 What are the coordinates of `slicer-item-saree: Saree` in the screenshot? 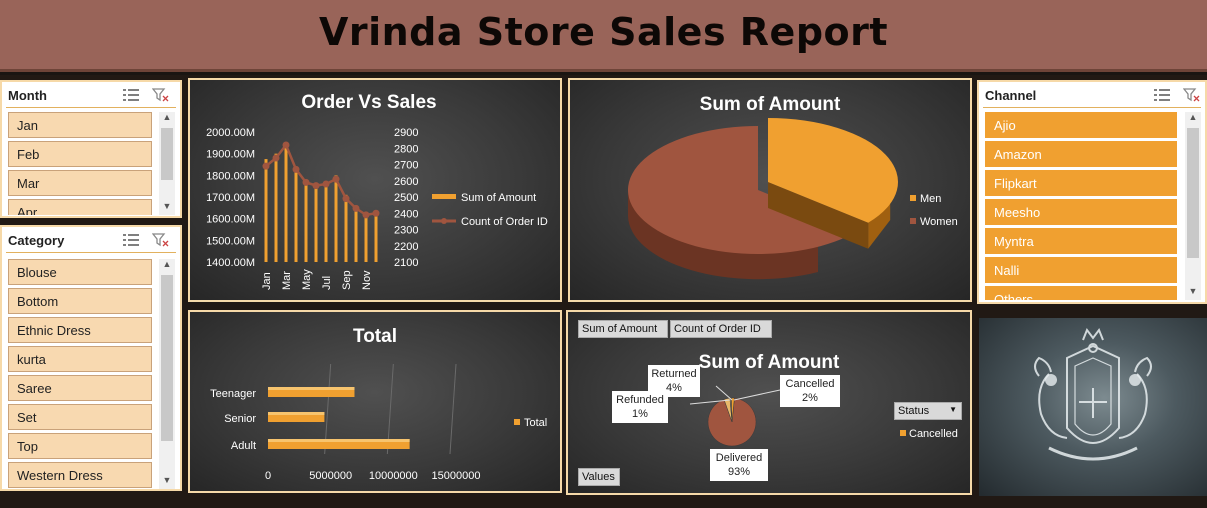 It's located at (80, 388).